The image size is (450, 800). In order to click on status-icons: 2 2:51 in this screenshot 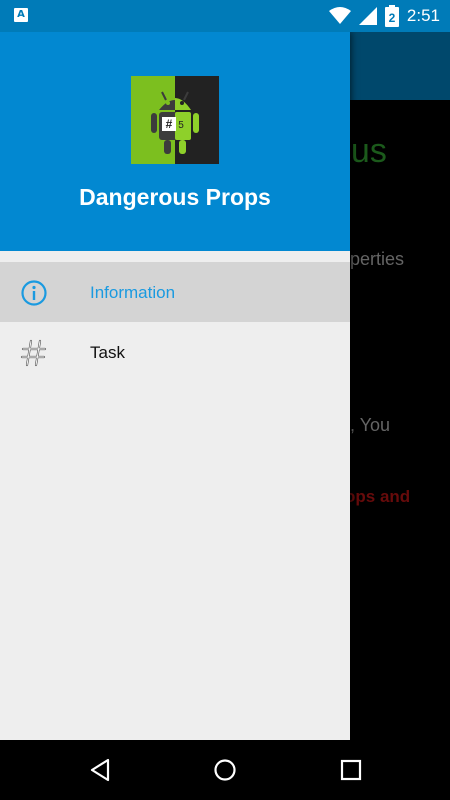, I will do `click(384, 16)`.